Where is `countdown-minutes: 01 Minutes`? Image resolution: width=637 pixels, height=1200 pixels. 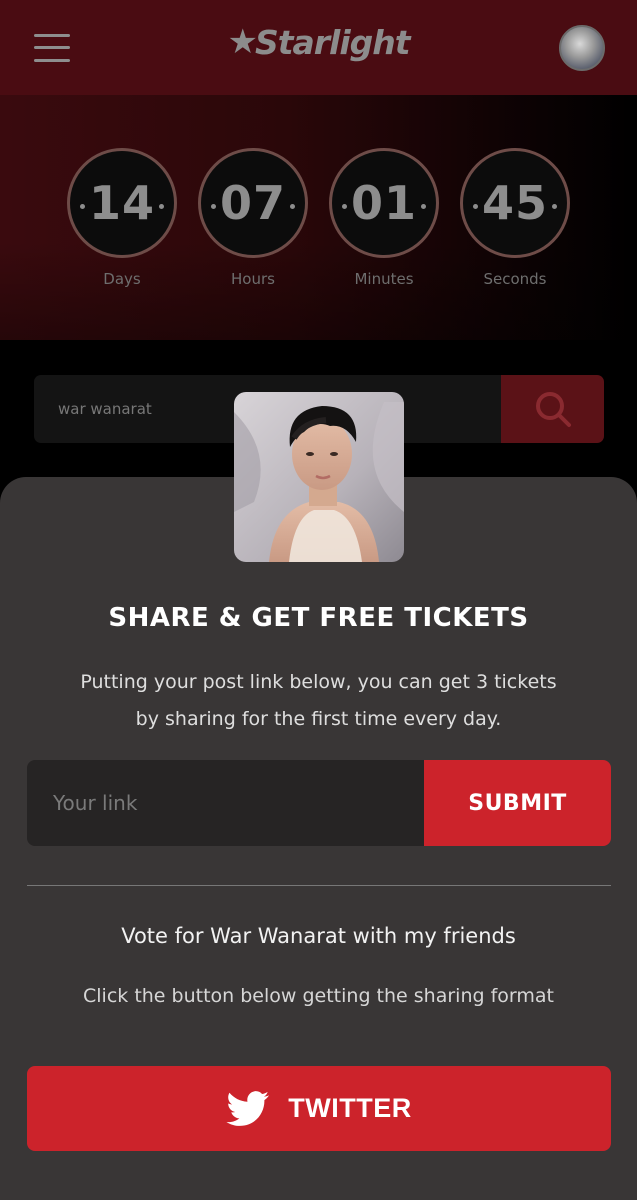
countdown-minutes: 01 Minutes is located at coordinates (384, 218).